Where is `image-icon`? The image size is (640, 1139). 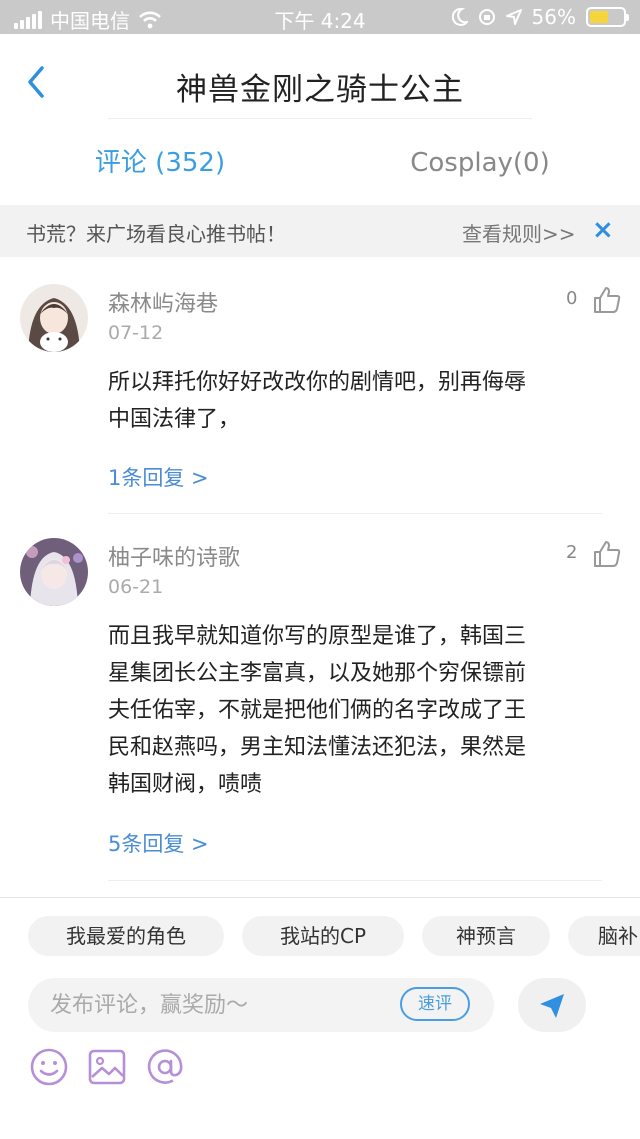
image-icon is located at coordinates (107, 1067).